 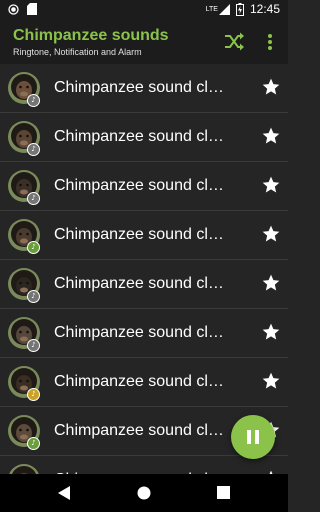 I want to click on sound-list-item: ♪ Chimpanzee sound clip 3, so click(x=144, y=186).